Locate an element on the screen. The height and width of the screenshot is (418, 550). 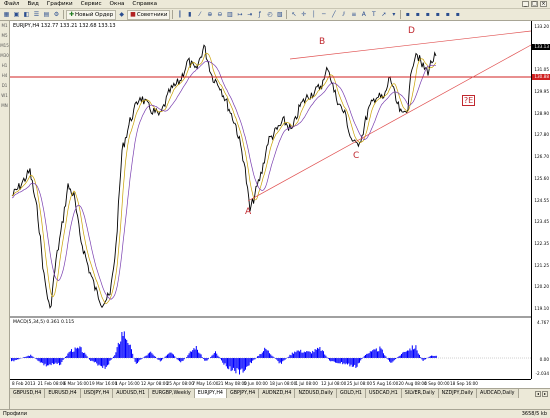
channel-icon: ⫽ is located at coordinates (343, 14).